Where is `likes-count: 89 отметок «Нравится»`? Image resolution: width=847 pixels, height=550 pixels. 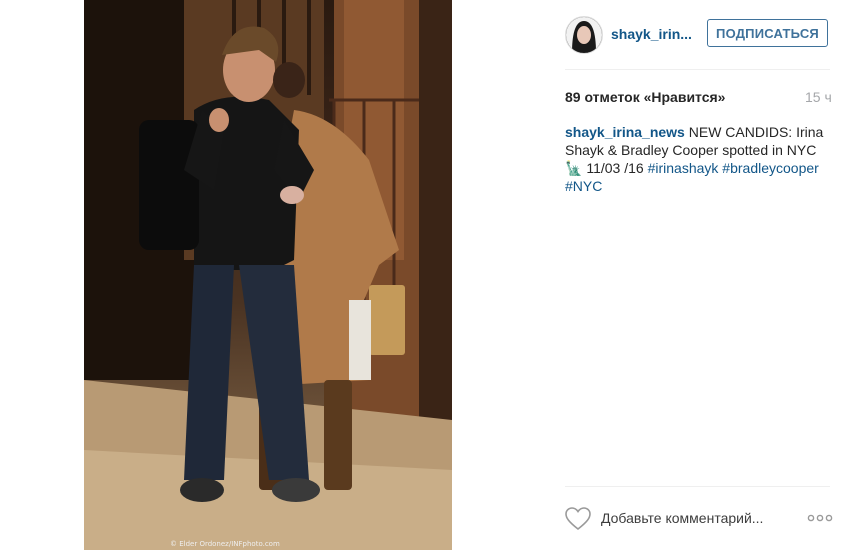 likes-count: 89 отметок «Нравится» is located at coordinates (645, 97).